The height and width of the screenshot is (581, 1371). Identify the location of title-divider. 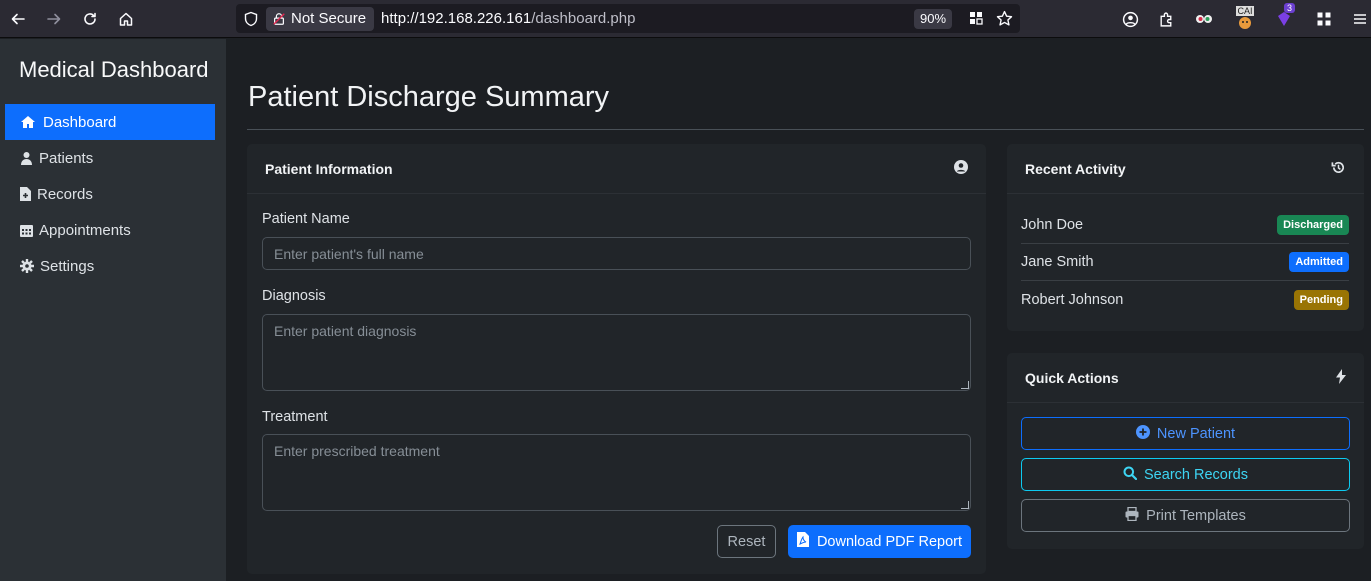
(805, 129).